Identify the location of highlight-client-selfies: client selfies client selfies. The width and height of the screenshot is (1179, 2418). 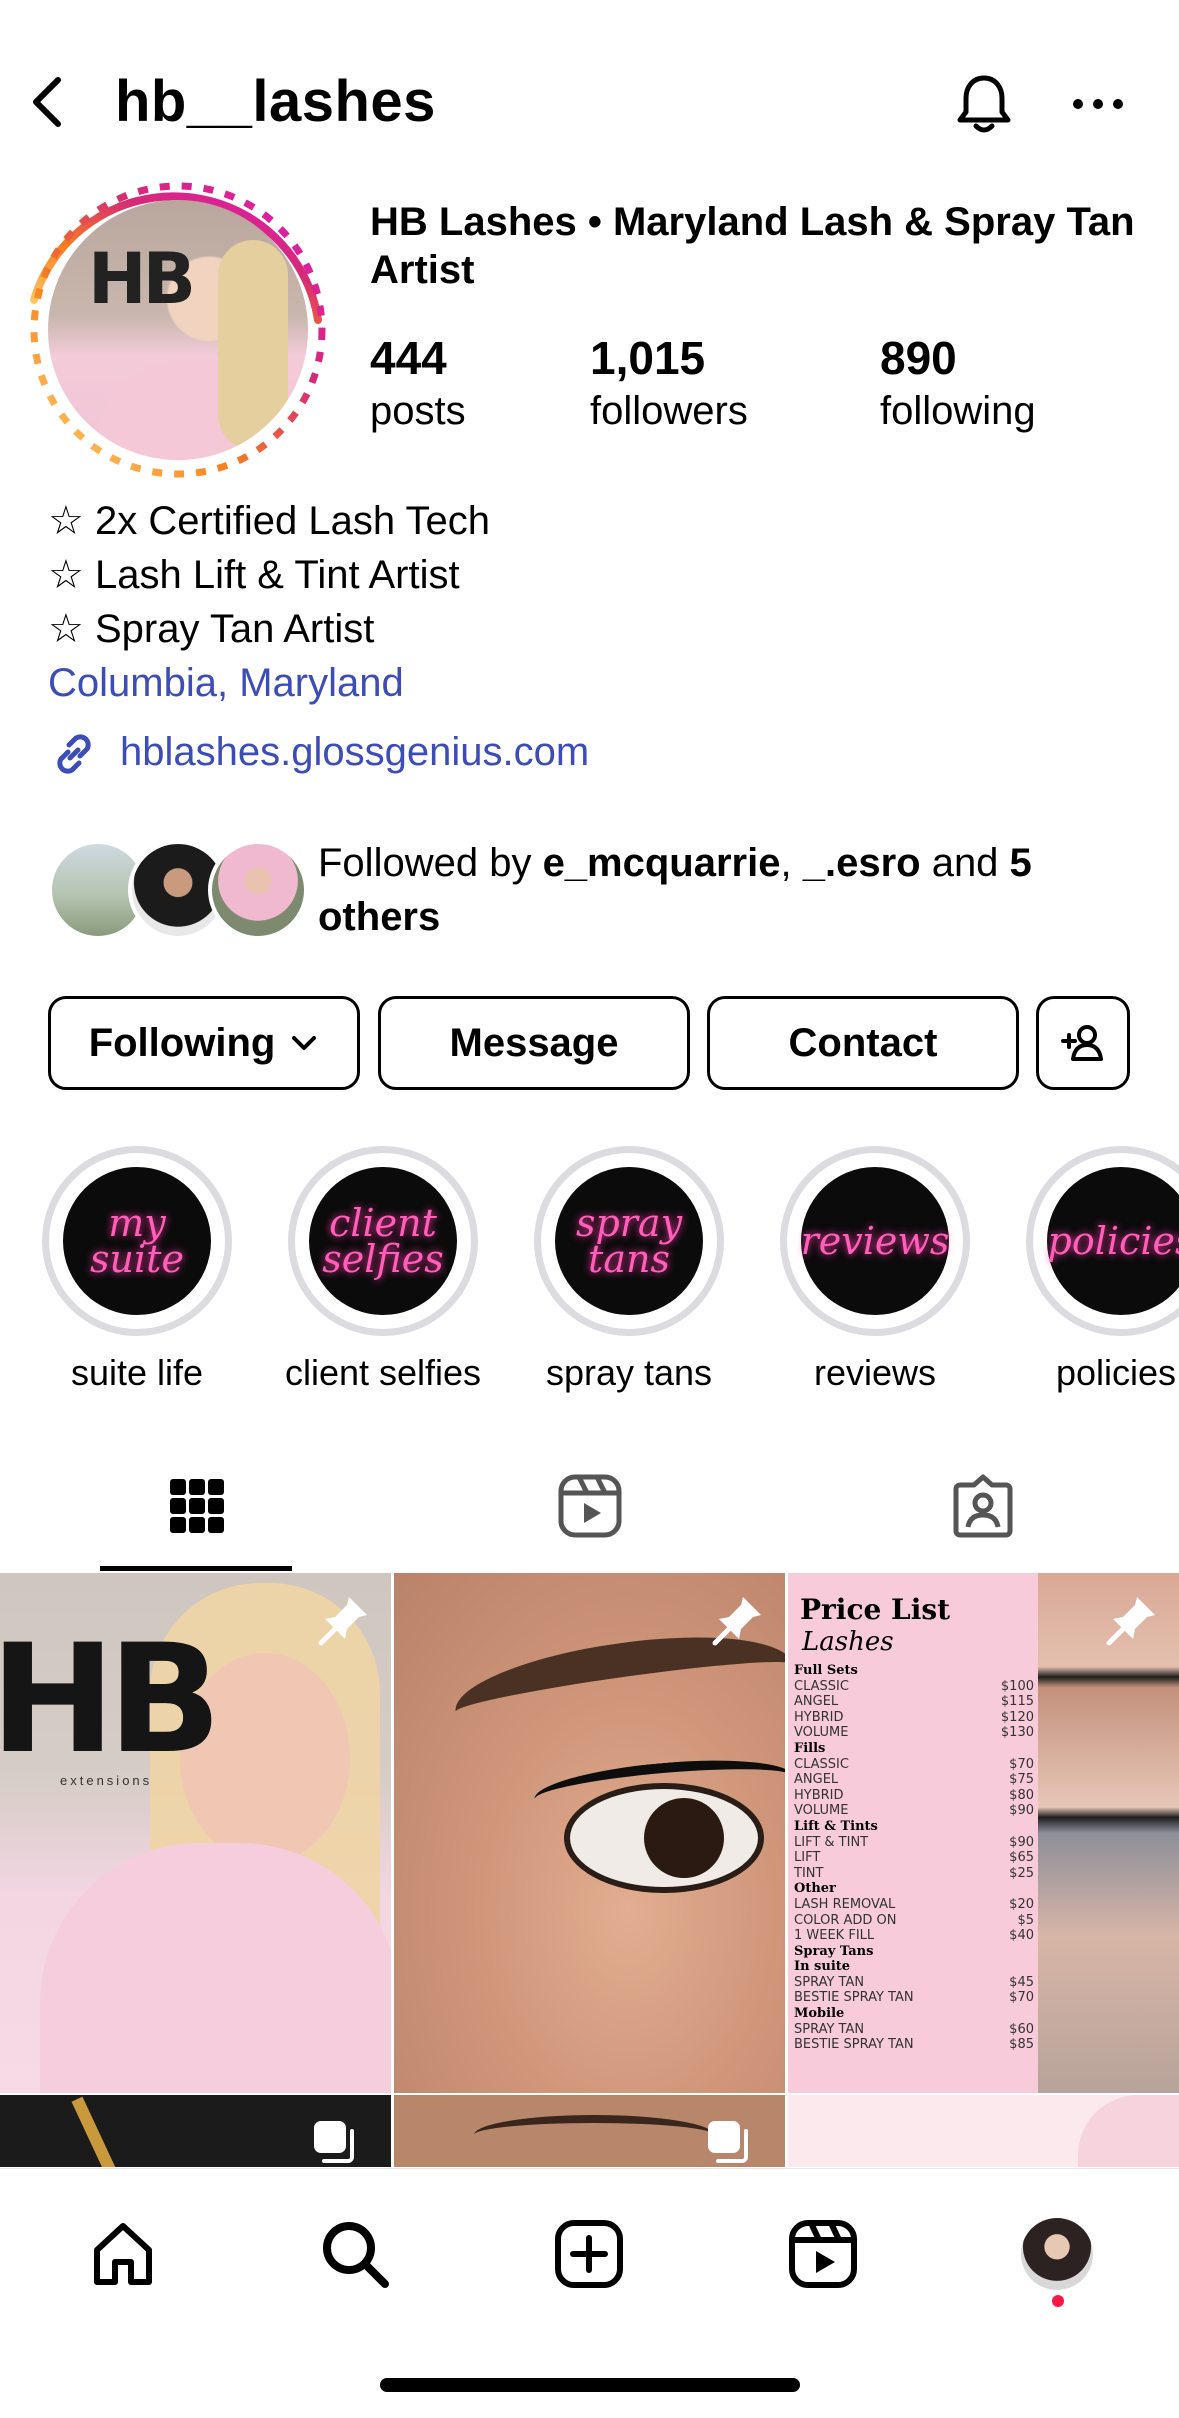
(383, 1270).